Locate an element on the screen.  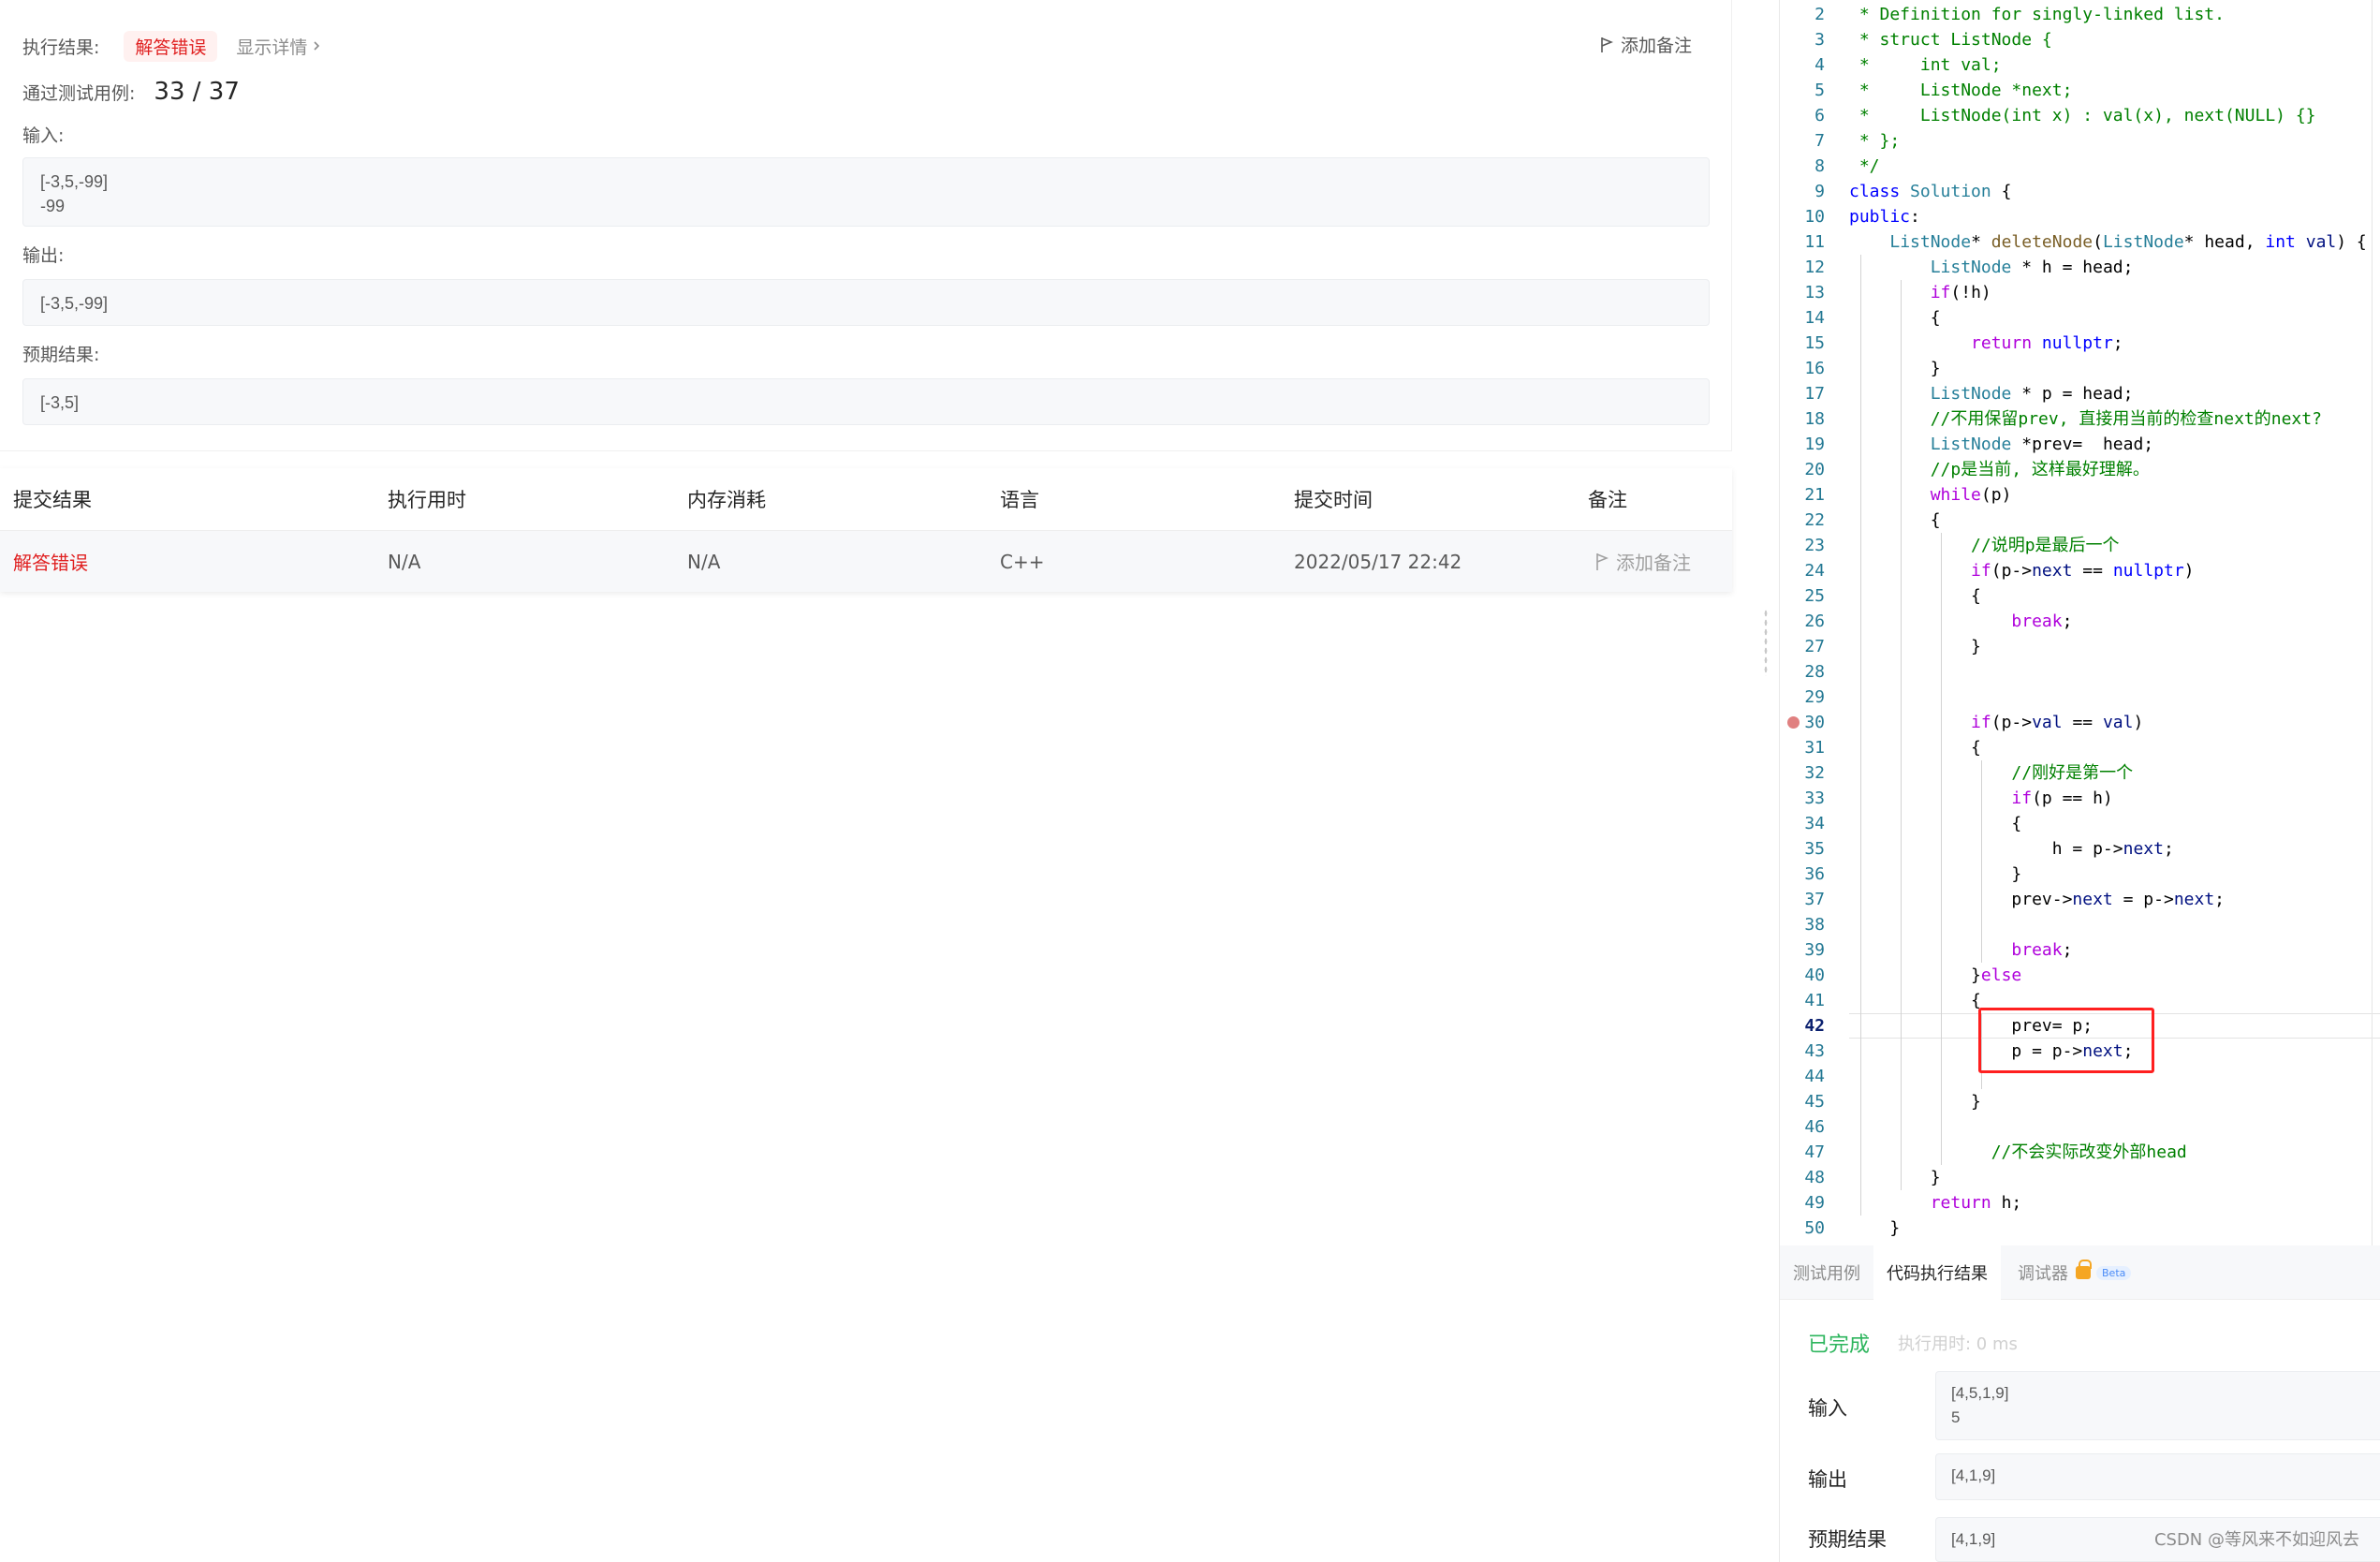
line-number: 8 is located at coordinates (1819, 166).